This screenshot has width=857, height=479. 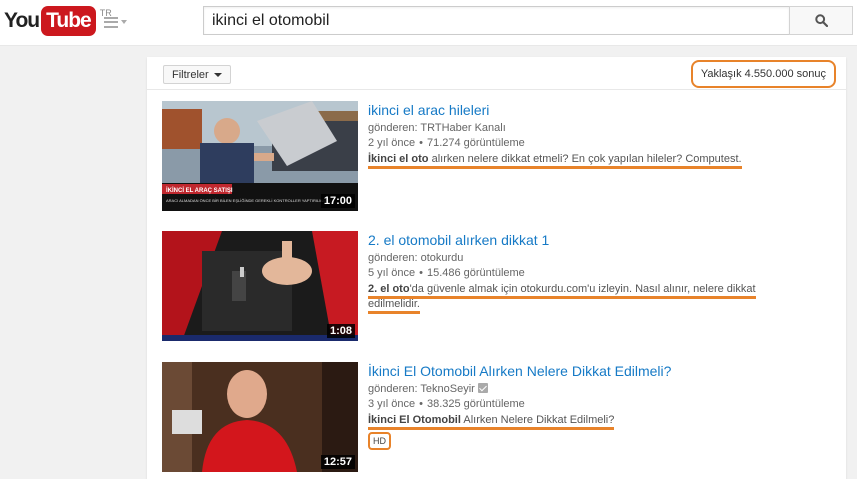 What do you see at coordinates (389, 289) in the screenshot?
I see `desc-highlight: 2. el oto` at bounding box center [389, 289].